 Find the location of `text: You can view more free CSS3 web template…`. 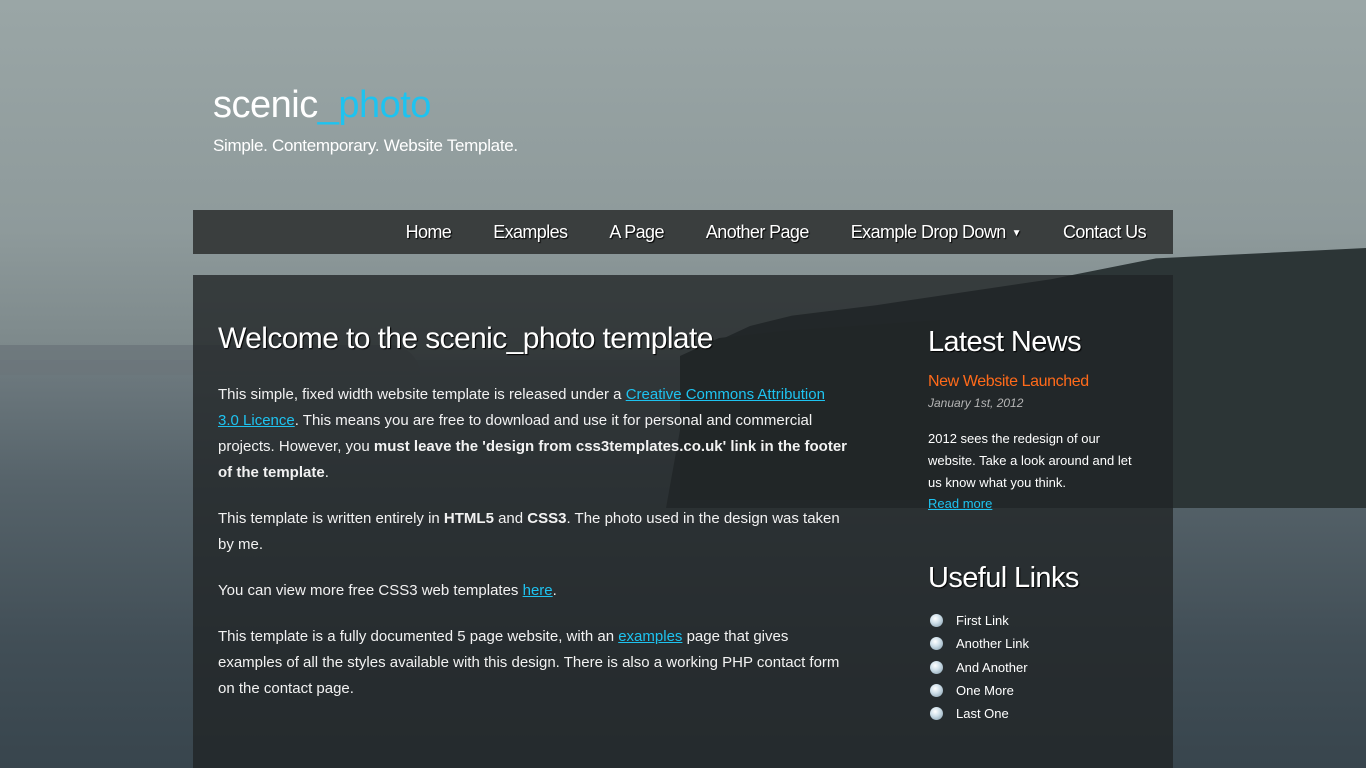

text: You can view more free CSS3 web template… is located at coordinates (370, 590).